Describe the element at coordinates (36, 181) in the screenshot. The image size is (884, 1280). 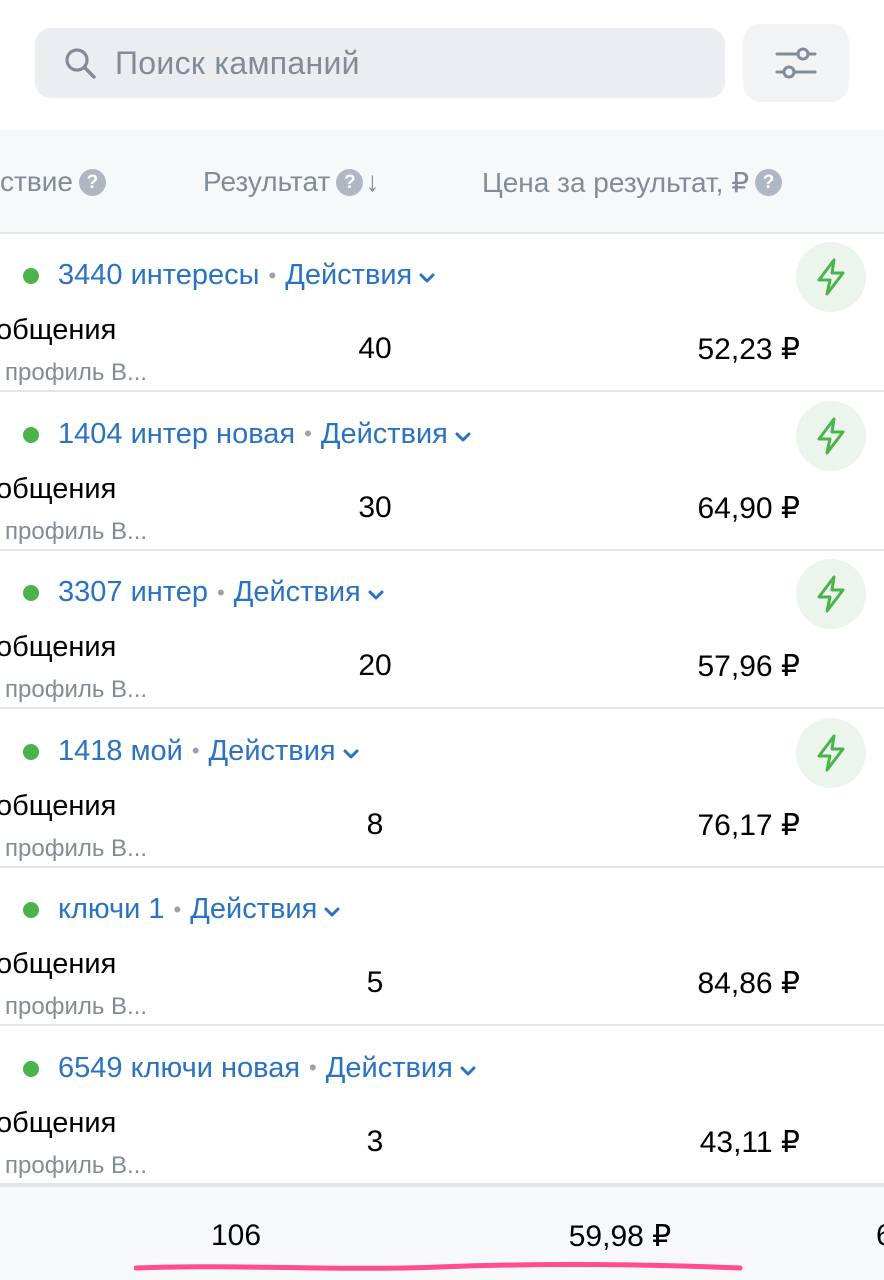
I see `column-label: ствие` at that location.